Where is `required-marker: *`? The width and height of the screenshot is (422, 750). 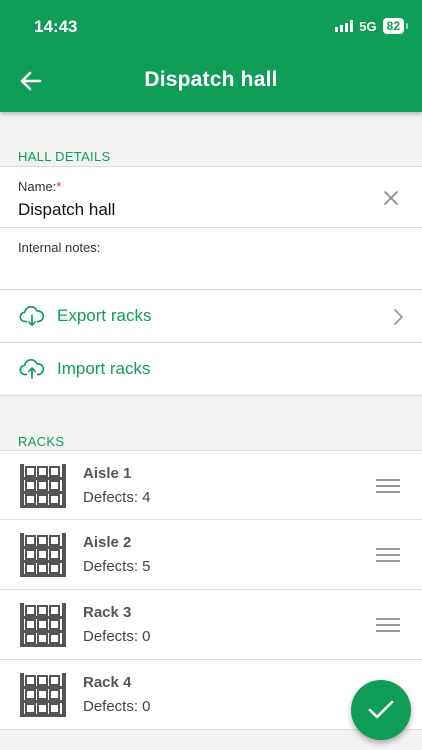 required-marker: * is located at coordinates (59, 186).